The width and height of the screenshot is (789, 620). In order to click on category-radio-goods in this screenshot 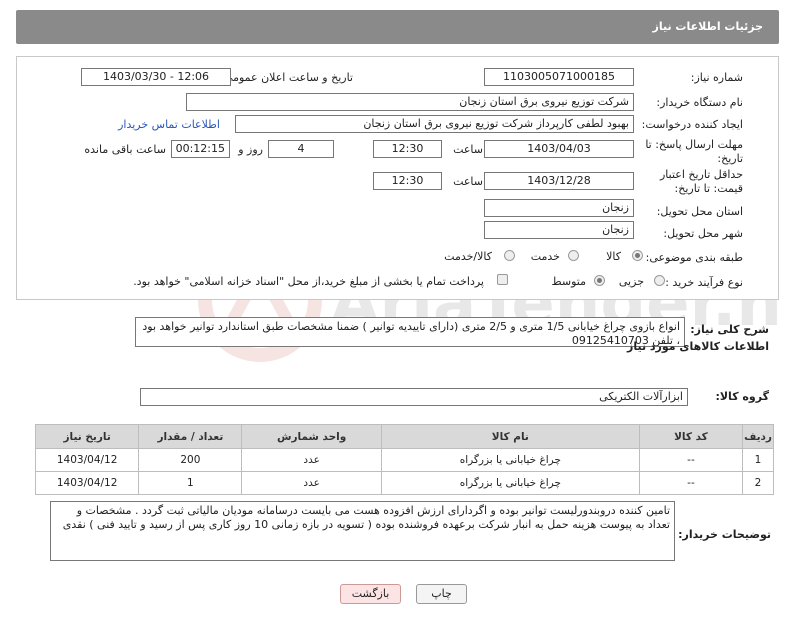, I will do `click(637, 255)`.